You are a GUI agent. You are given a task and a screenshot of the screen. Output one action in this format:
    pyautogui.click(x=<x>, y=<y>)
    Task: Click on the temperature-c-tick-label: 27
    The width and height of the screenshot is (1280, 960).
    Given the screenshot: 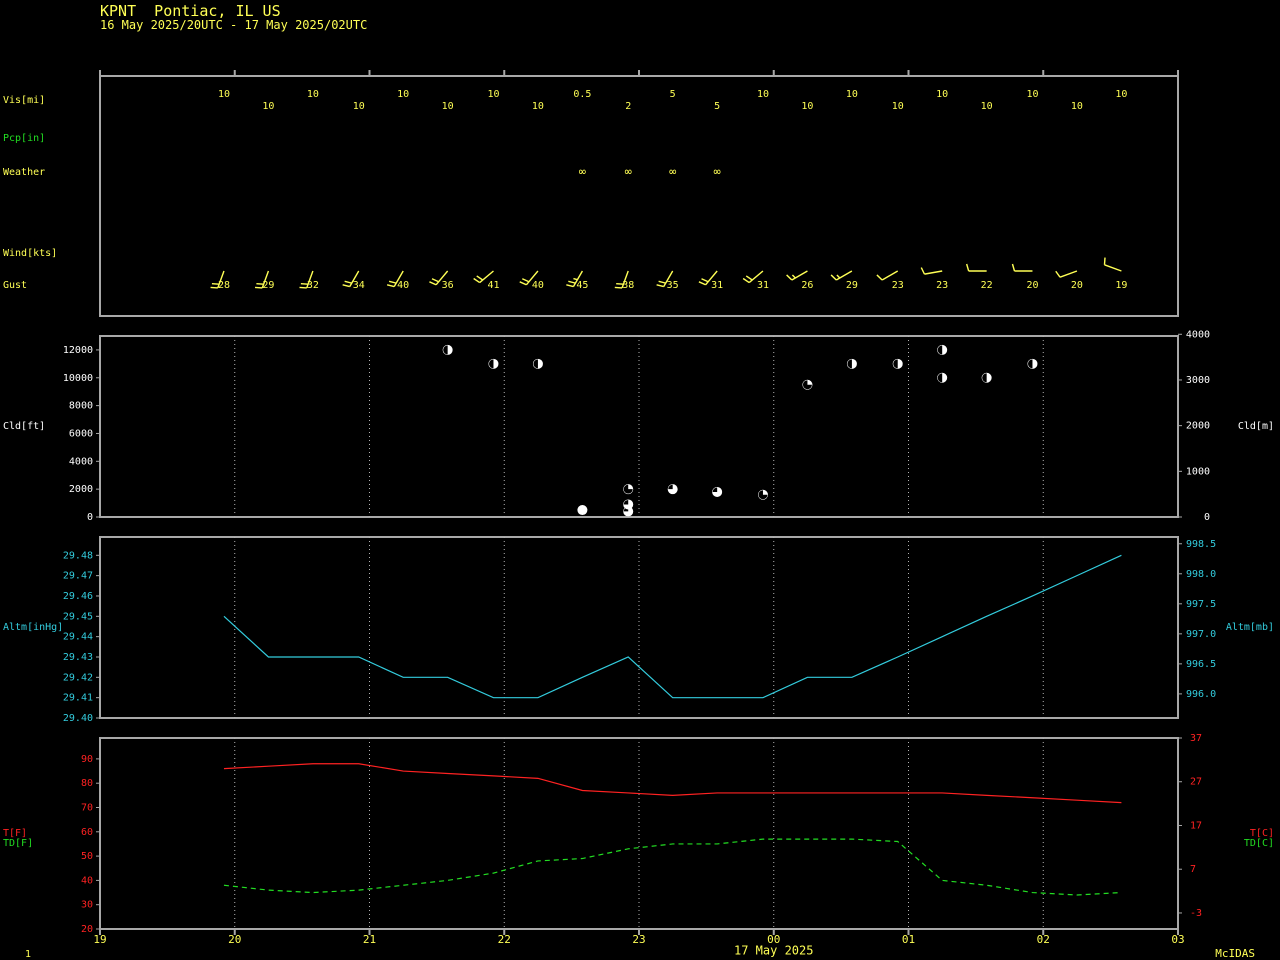 What is the action you would take?
    pyautogui.click(x=1196, y=782)
    